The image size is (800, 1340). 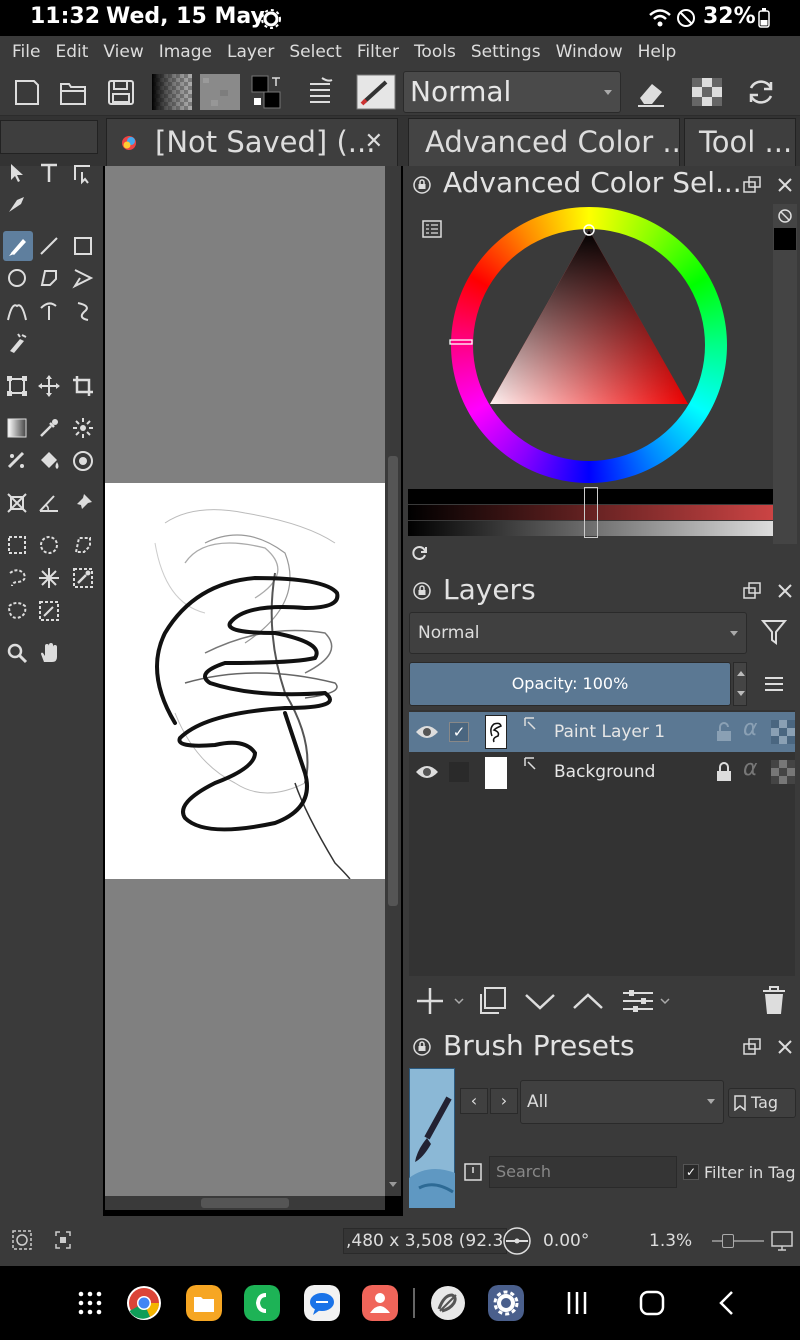 What do you see at coordinates (322, 1303) in the screenshot?
I see `messages-app-icon` at bounding box center [322, 1303].